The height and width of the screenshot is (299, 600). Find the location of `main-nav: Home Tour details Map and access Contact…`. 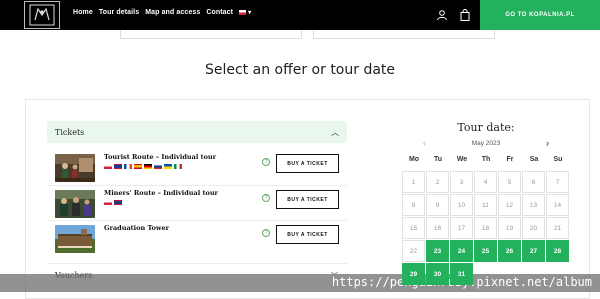

main-nav: Home Tour details Map and access Contact… is located at coordinates (168, 12).